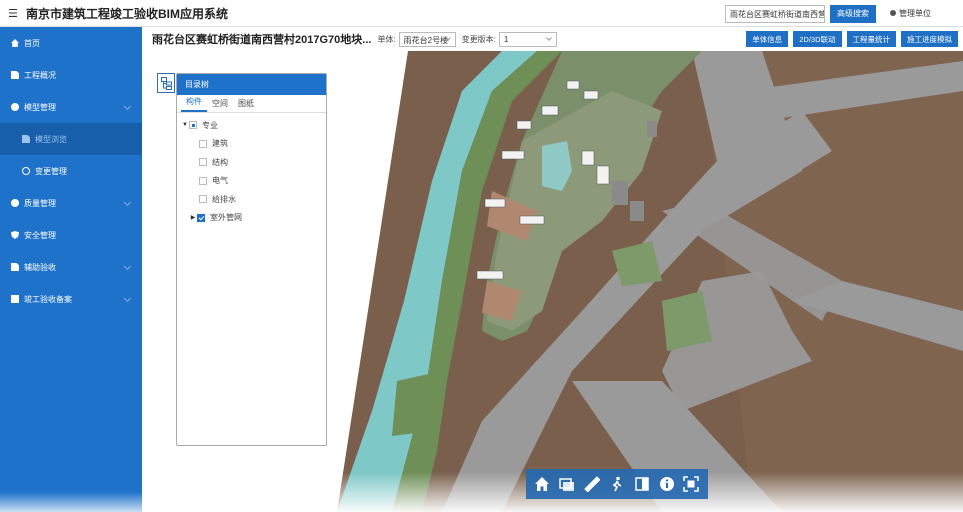  I want to click on fullscreen-button, so click(691, 484).